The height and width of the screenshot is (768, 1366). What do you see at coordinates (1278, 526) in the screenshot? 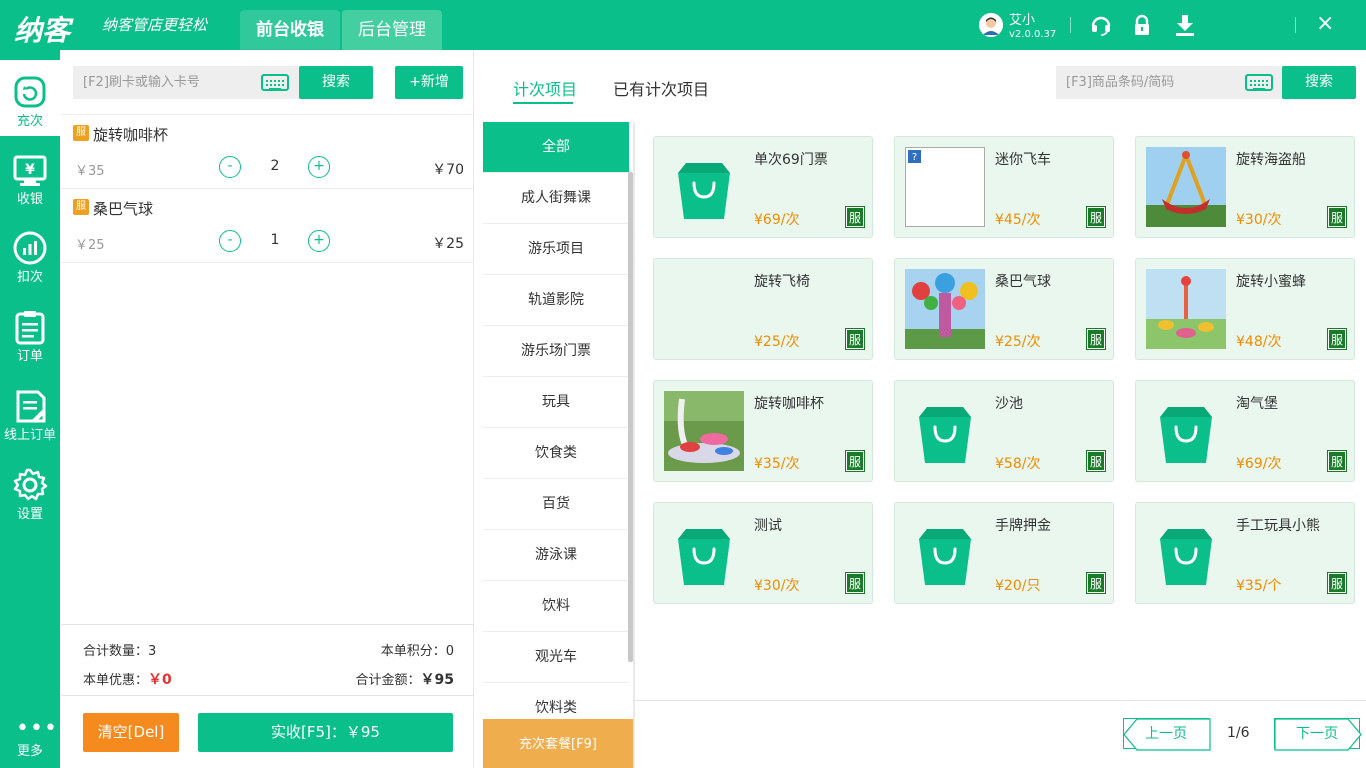
I see `product-name: 手工玩具小熊` at bounding box center [1278, 526].